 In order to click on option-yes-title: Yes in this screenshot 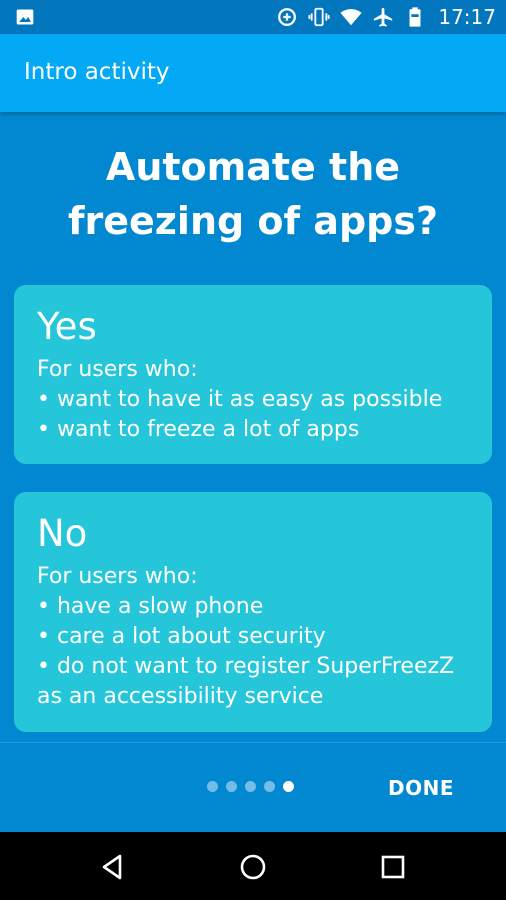, I will do `click(67, 326)`.